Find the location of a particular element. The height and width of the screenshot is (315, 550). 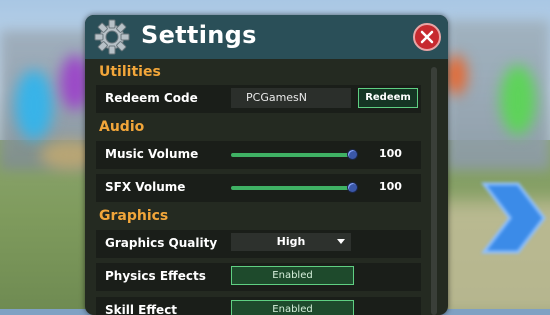

physics-effects-row: Physics Effects Enabled is located at coordinates (258, 277).